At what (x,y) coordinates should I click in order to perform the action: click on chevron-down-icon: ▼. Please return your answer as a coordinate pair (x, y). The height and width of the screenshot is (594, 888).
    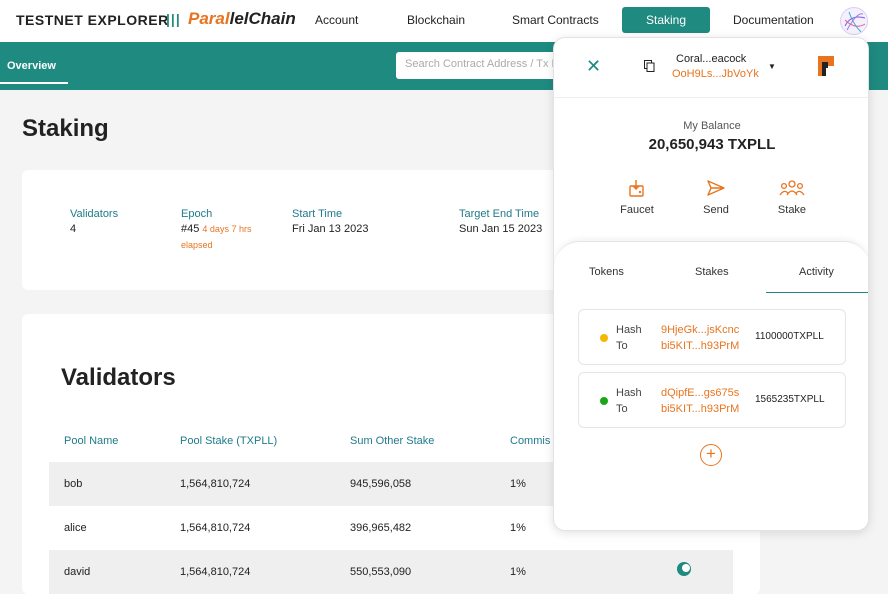
    Looking at the image, I should click on (772, 66).